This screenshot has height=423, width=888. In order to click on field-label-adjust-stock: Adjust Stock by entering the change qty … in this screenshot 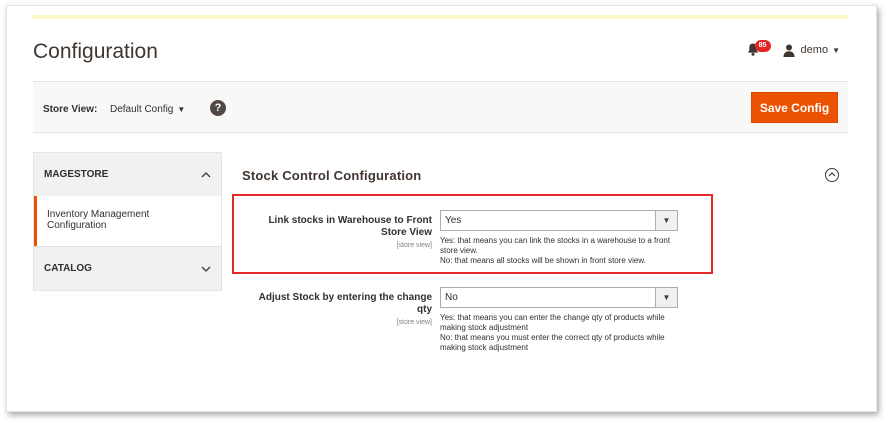, I will do `click(337, 310)`.